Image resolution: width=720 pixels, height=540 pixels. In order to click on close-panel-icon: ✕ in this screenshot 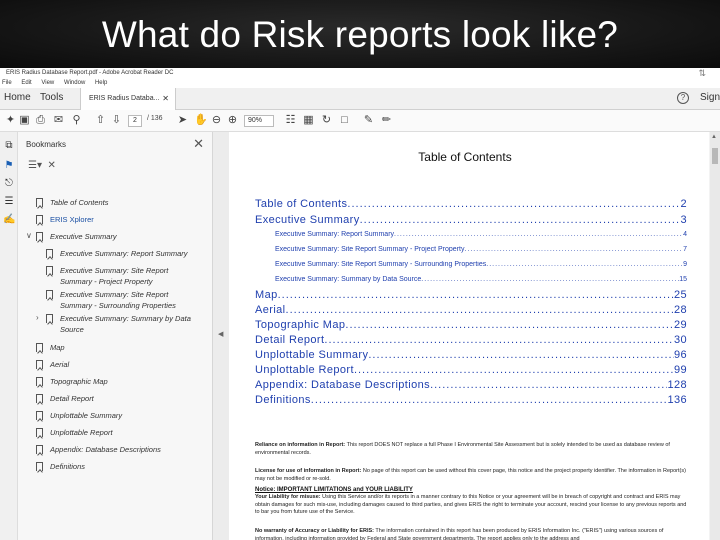, I will do `click(198, 144)`.